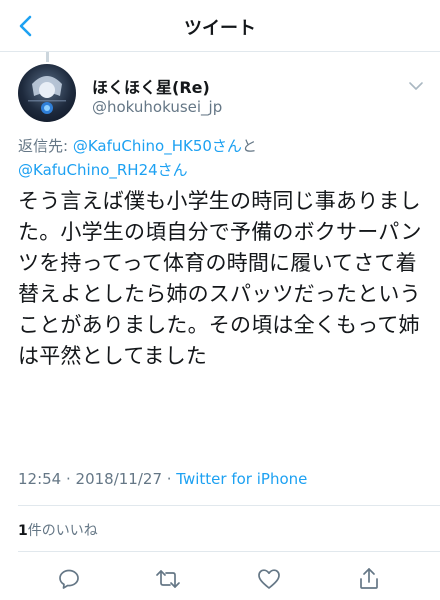 The image size is (440, 600). I want to click on more-options-button, so click(416, 86).